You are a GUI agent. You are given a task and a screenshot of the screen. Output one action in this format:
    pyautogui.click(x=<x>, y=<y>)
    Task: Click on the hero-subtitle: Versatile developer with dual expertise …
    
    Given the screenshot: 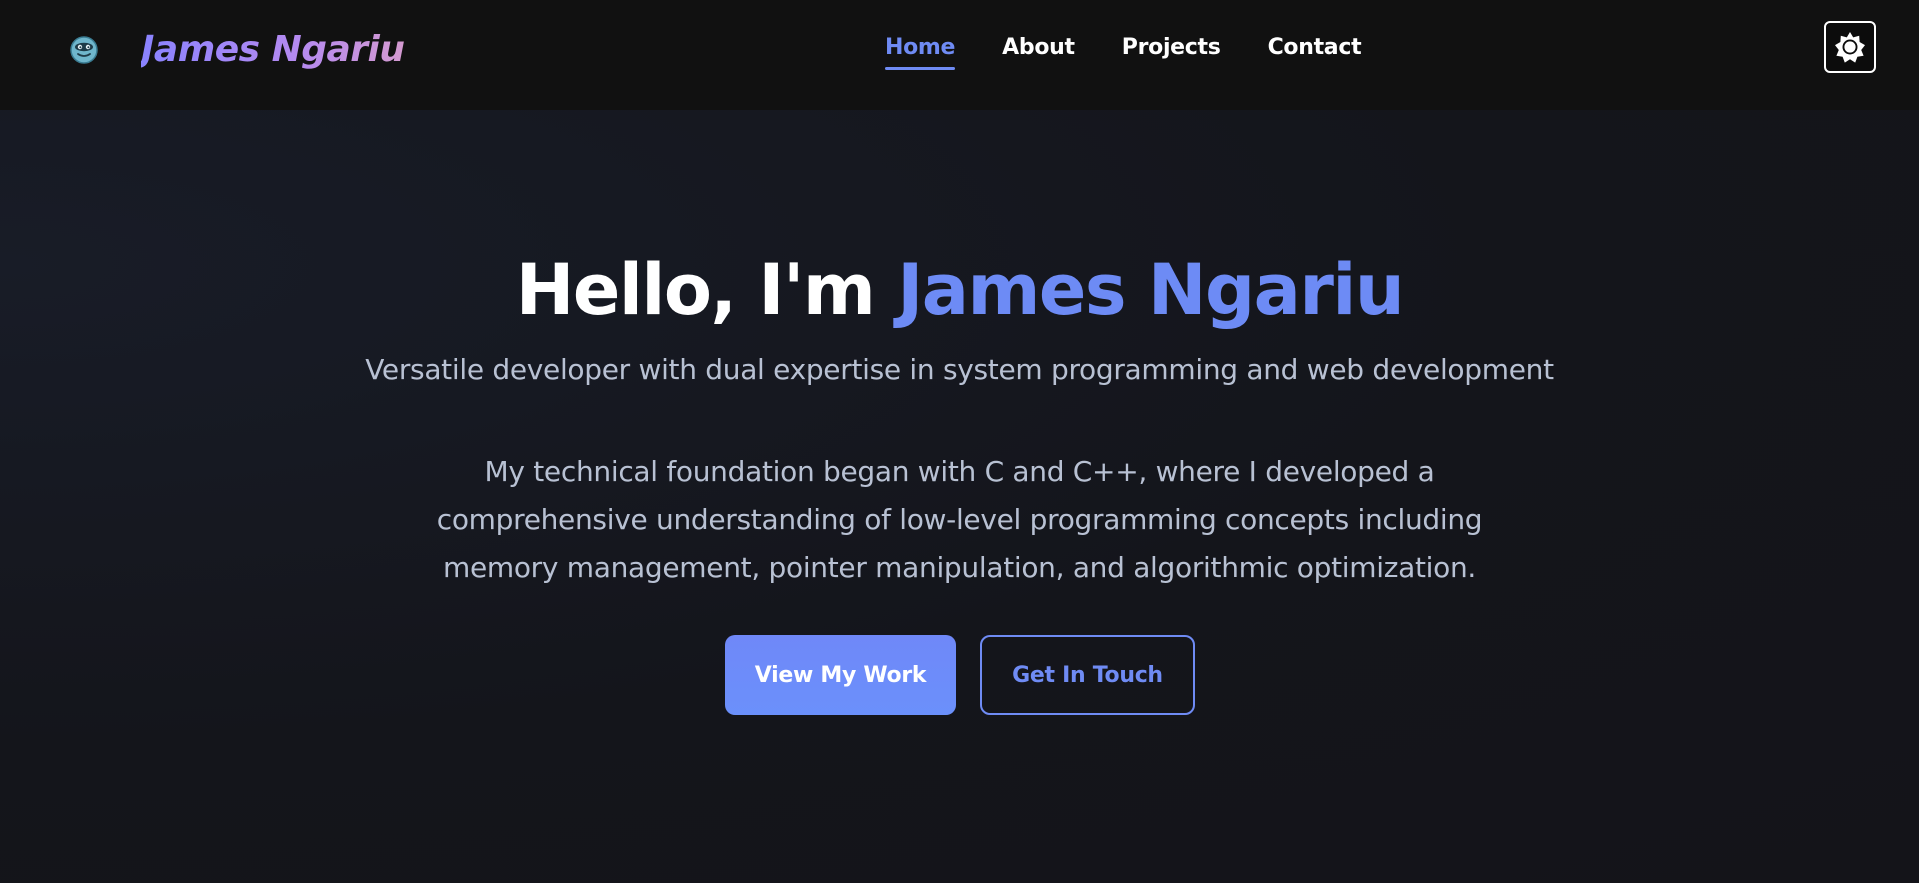 What is the action you would take?
    pyautogui.click(x=959, y=369)
    